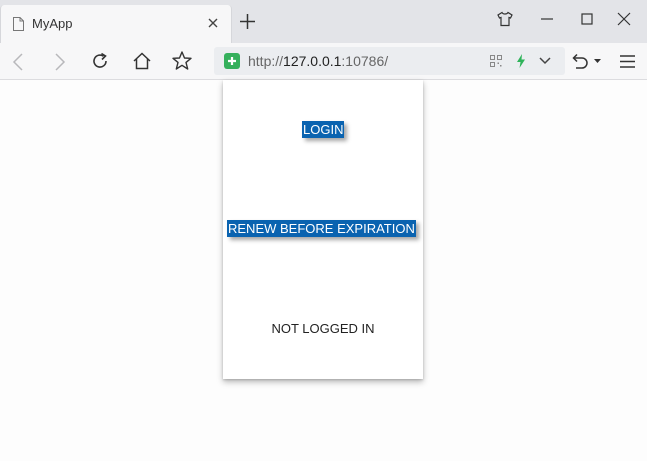 The image size is (647, 461). What do you see at coordinates (247, 21) in the screenshot?
I see `new-tab-icon` at bounding box center [247, 21].